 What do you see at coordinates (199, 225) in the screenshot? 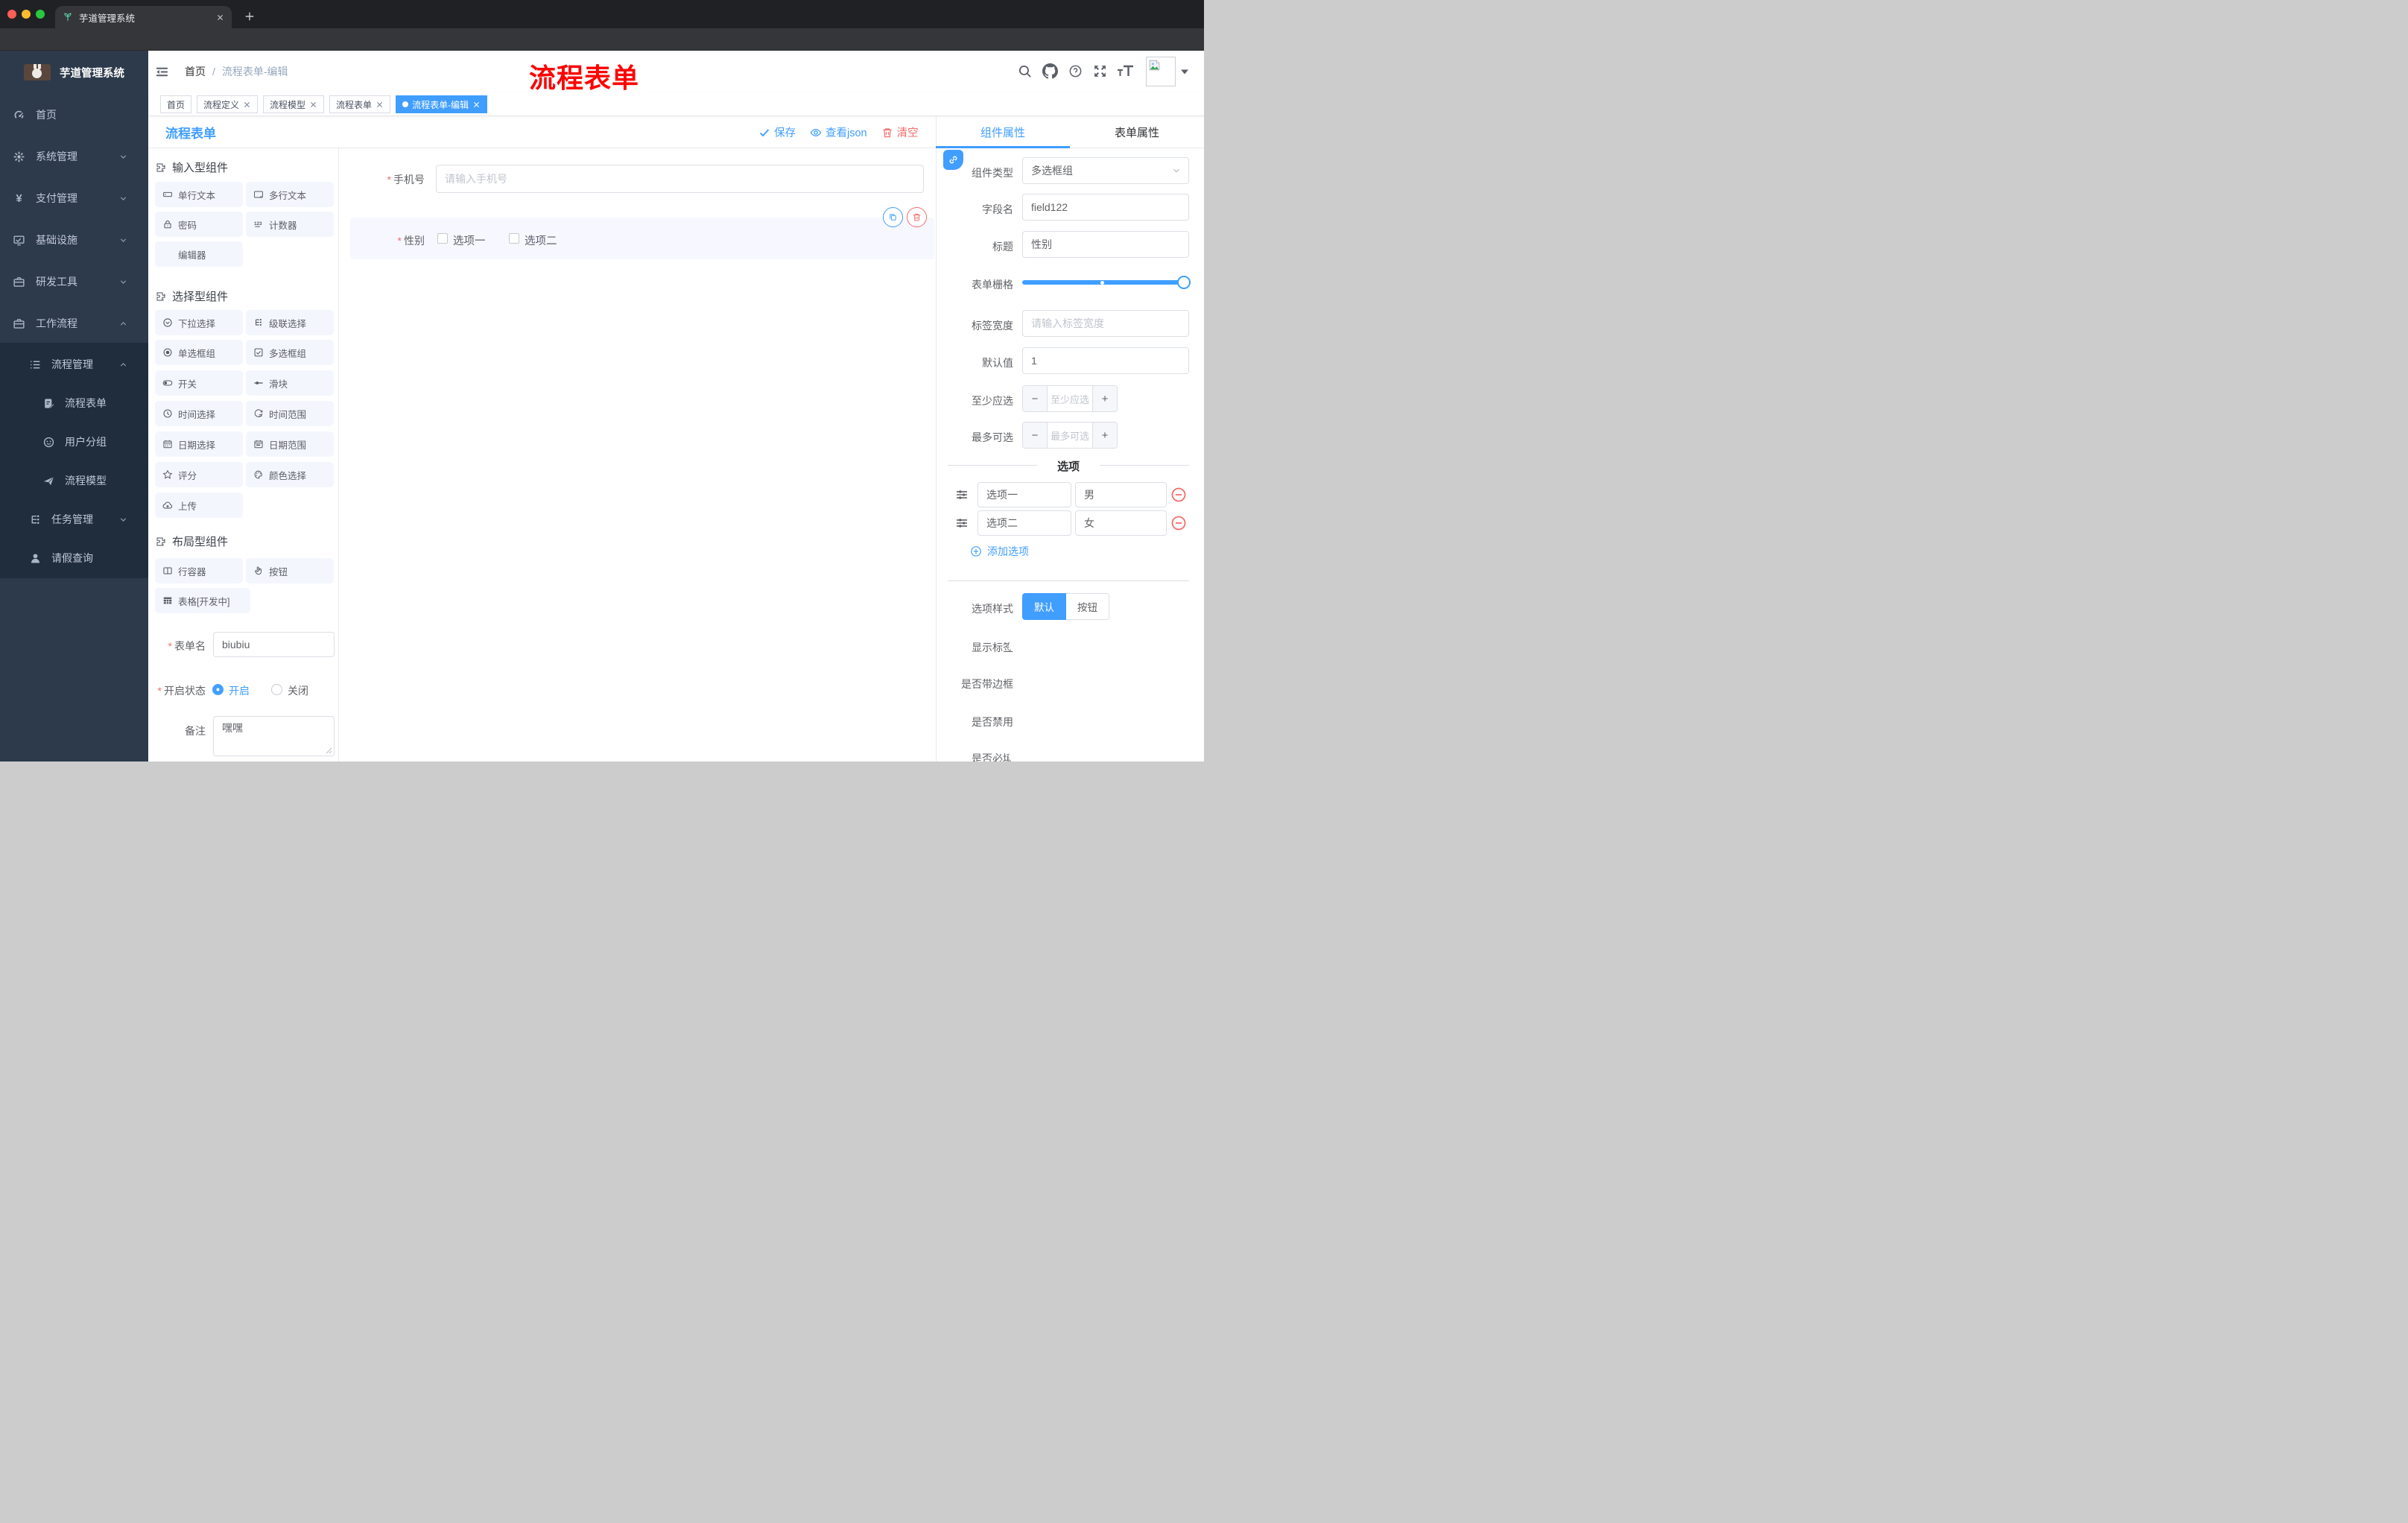
I see `palette-item-password: 密码` at bounding box center [199, 225].